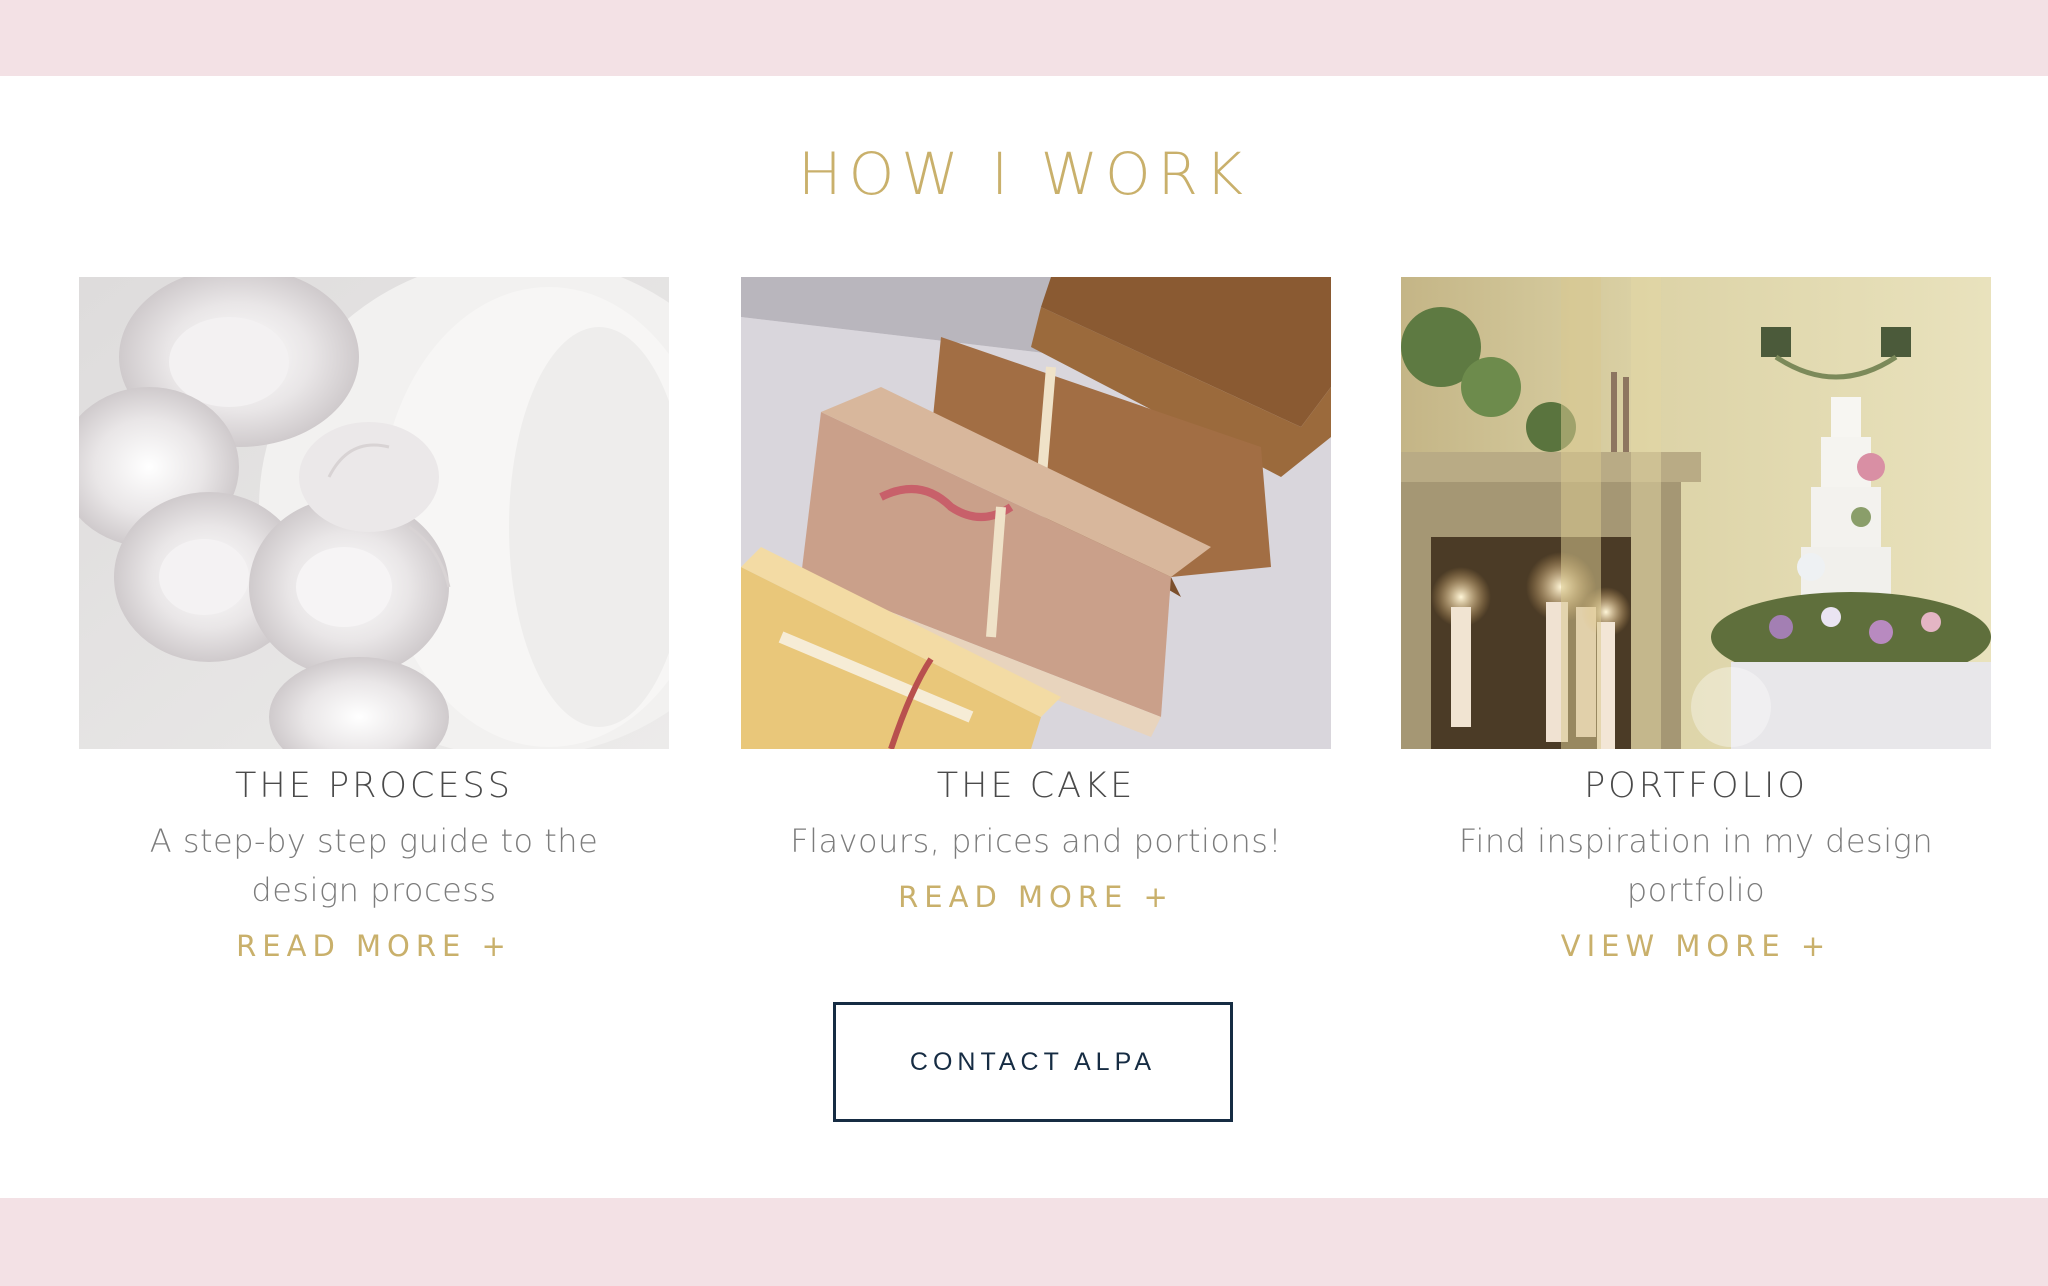  Describe the element at coordinates (1036, 841) in the screenshot. I see `card-description: Flavours, prices and portions!` at that location.